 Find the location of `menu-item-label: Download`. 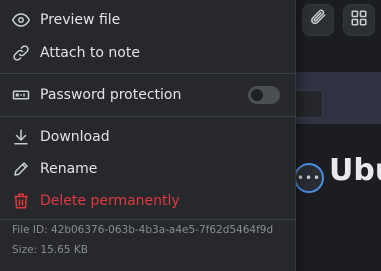

menu-item-label: Download is located at coordinates (75, 137).